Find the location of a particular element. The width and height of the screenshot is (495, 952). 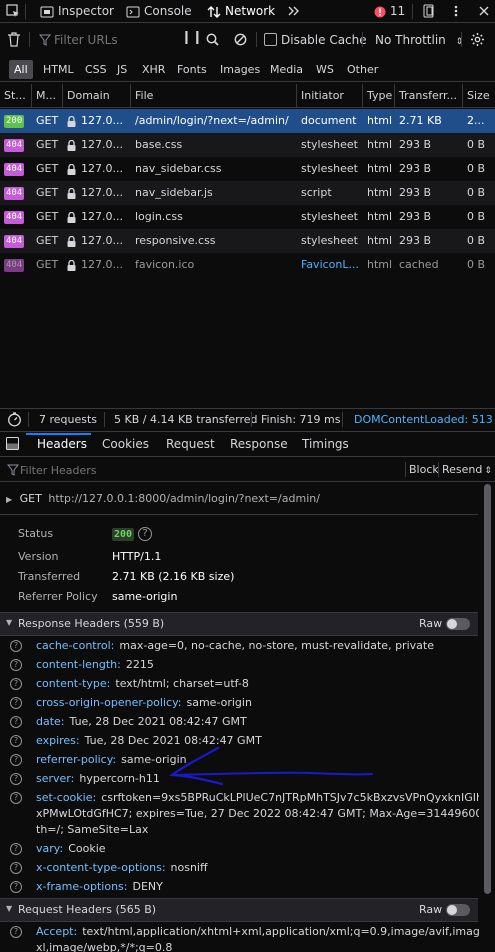

header-row: x-frame-options: DENY is located at coordinates (99, 886).